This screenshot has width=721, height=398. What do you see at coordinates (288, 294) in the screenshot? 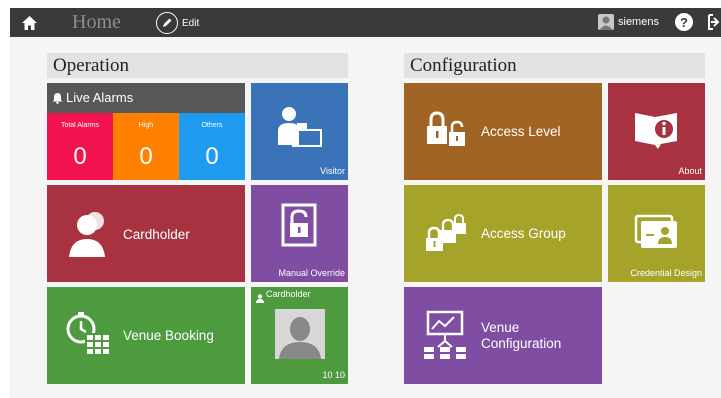
I see `cardholder-widget-title: Cardholder` at bounding box center [288, 294].